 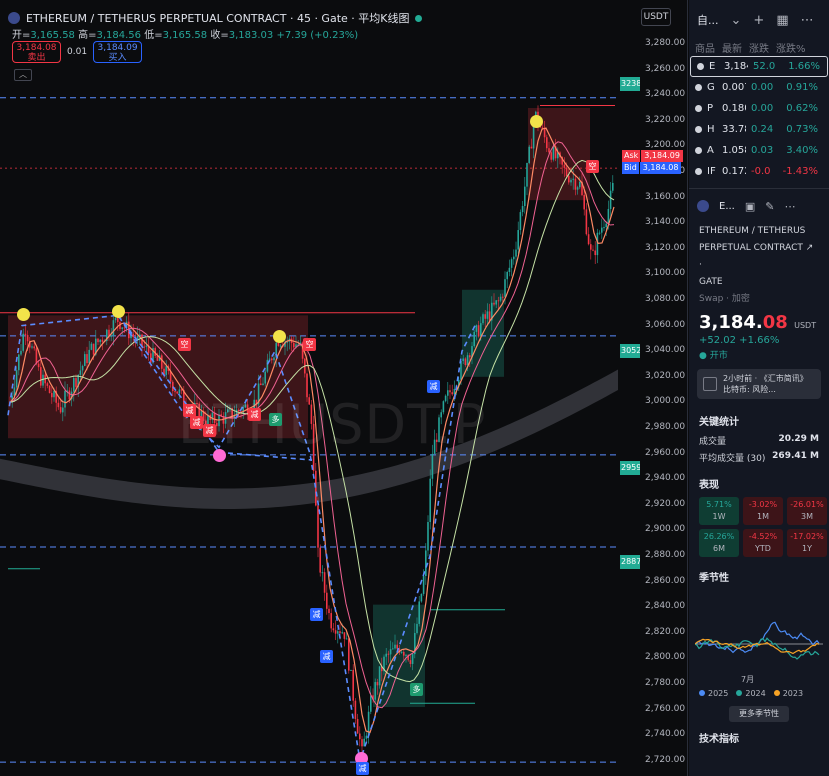 I want to click on more-seasonality-button: 更多季节性, so click(x=759, y=714).